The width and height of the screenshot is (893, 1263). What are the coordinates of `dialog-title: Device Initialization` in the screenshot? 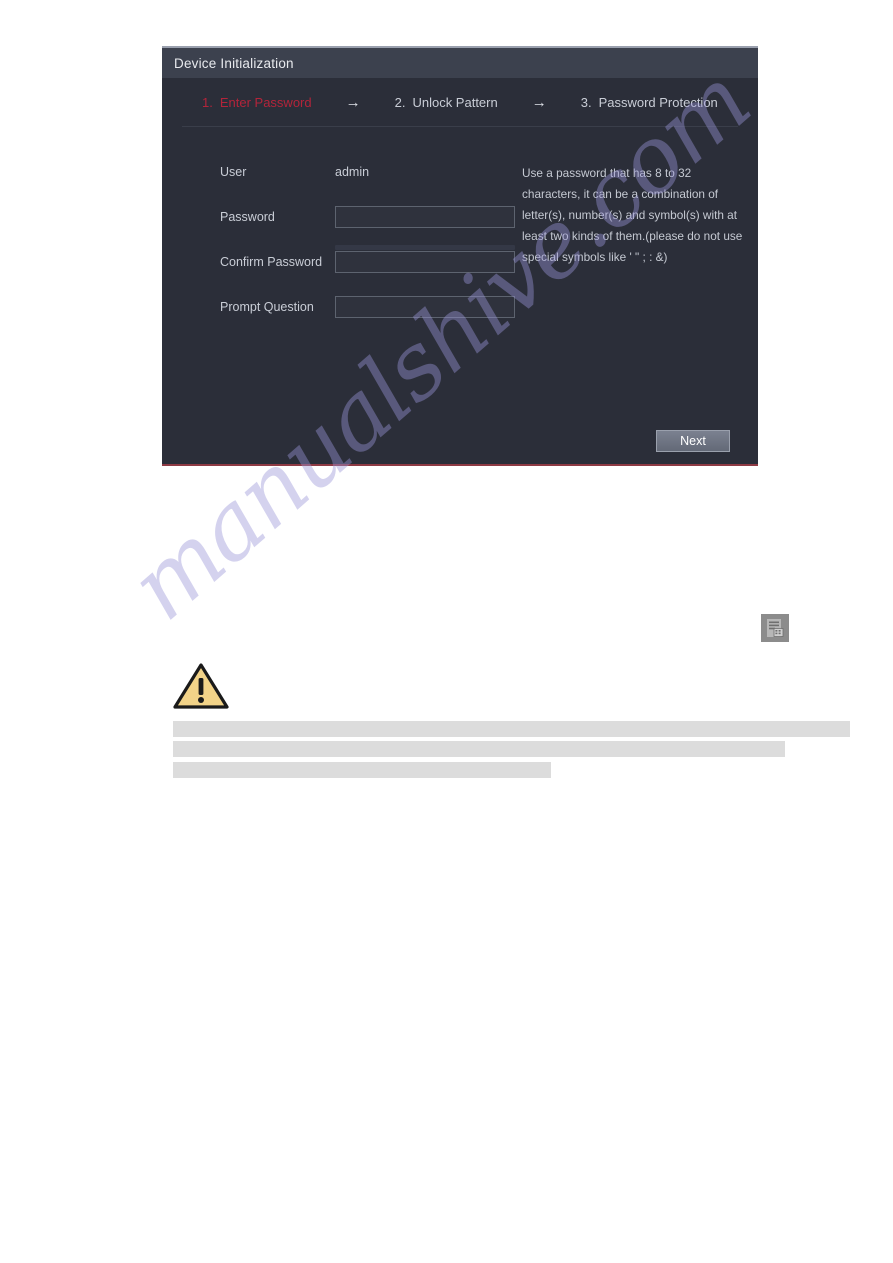 It's located at (234, 63).